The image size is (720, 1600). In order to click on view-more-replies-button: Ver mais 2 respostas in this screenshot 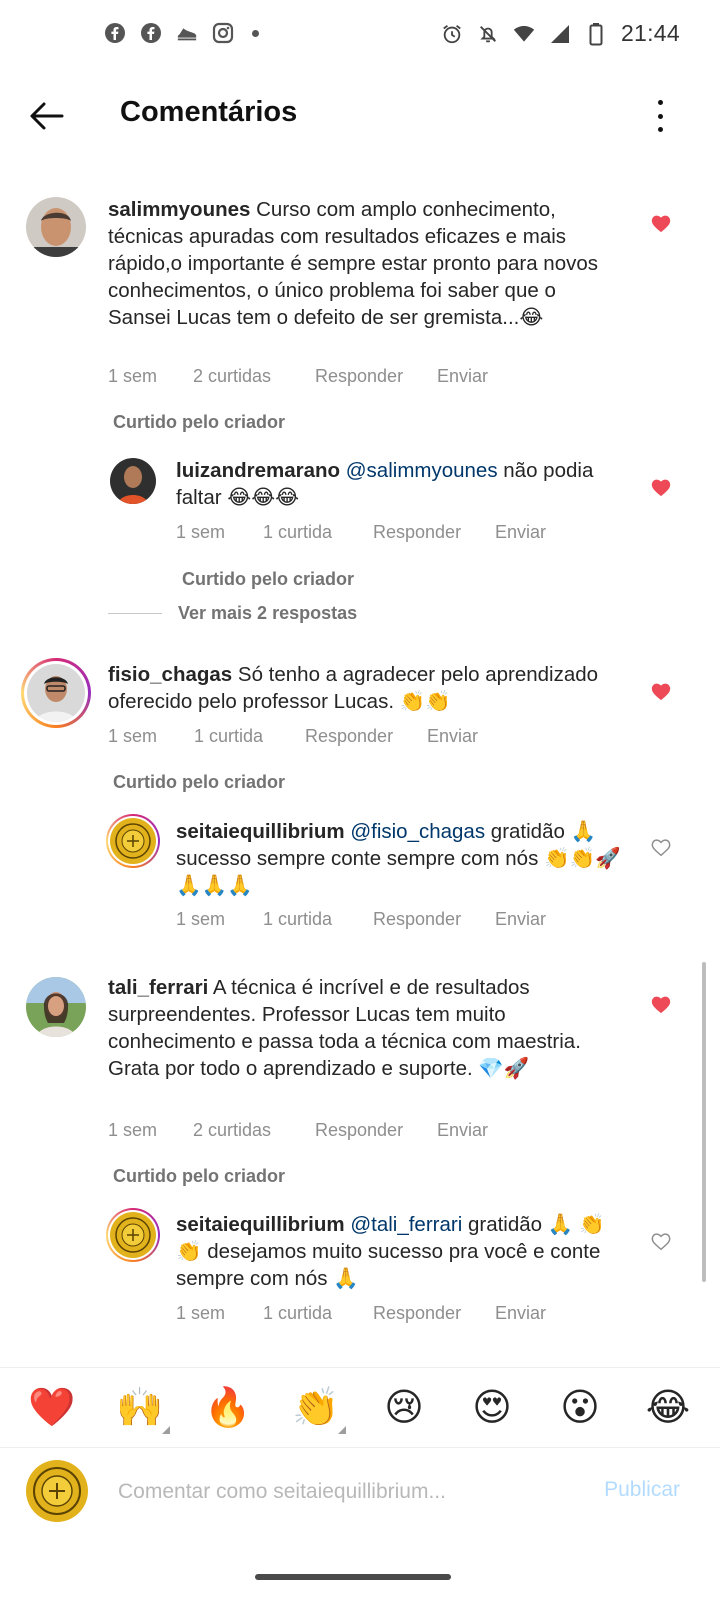, I will do `click(232, 613)`.